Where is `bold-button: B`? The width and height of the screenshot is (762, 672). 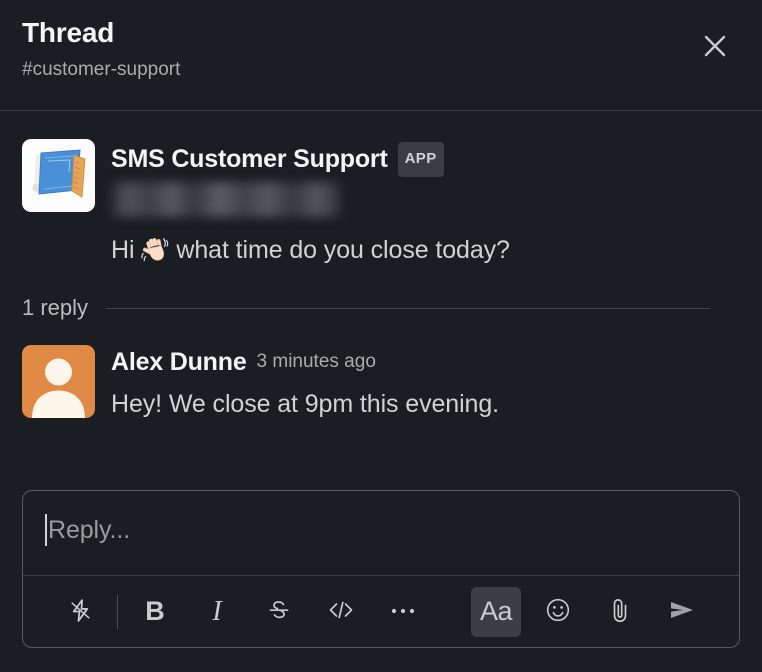 bold-button: B is located at coordinates (155, 612).